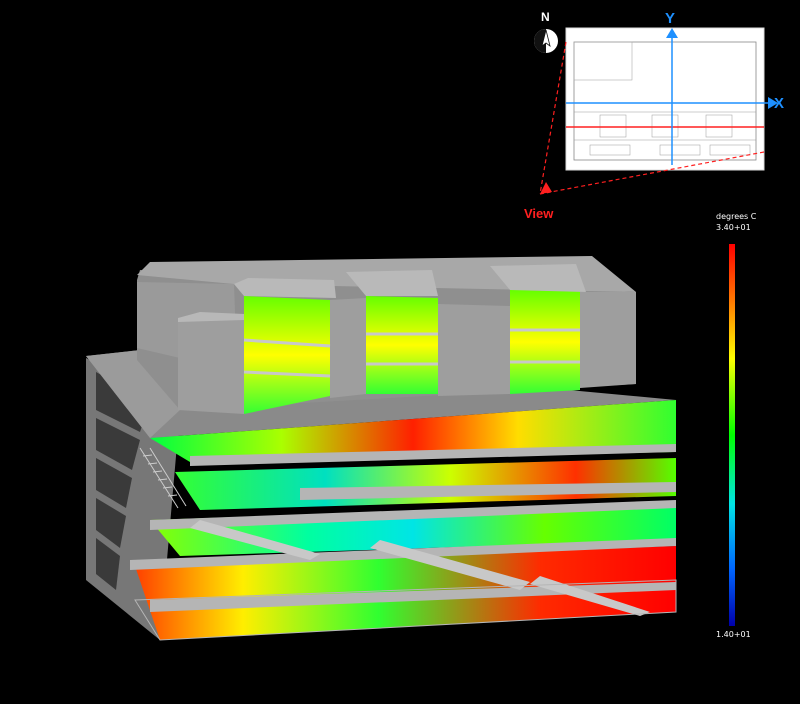 The width and height of the screenshot is (800, 704). I want to click on key-plan, so click(658, 111).